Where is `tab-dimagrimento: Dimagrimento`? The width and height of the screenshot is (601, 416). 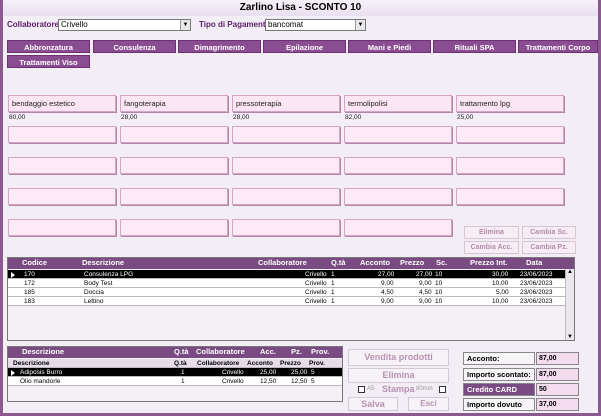
tab-dimagrimento: Dimagrimento is located at coordinates (219, 46).